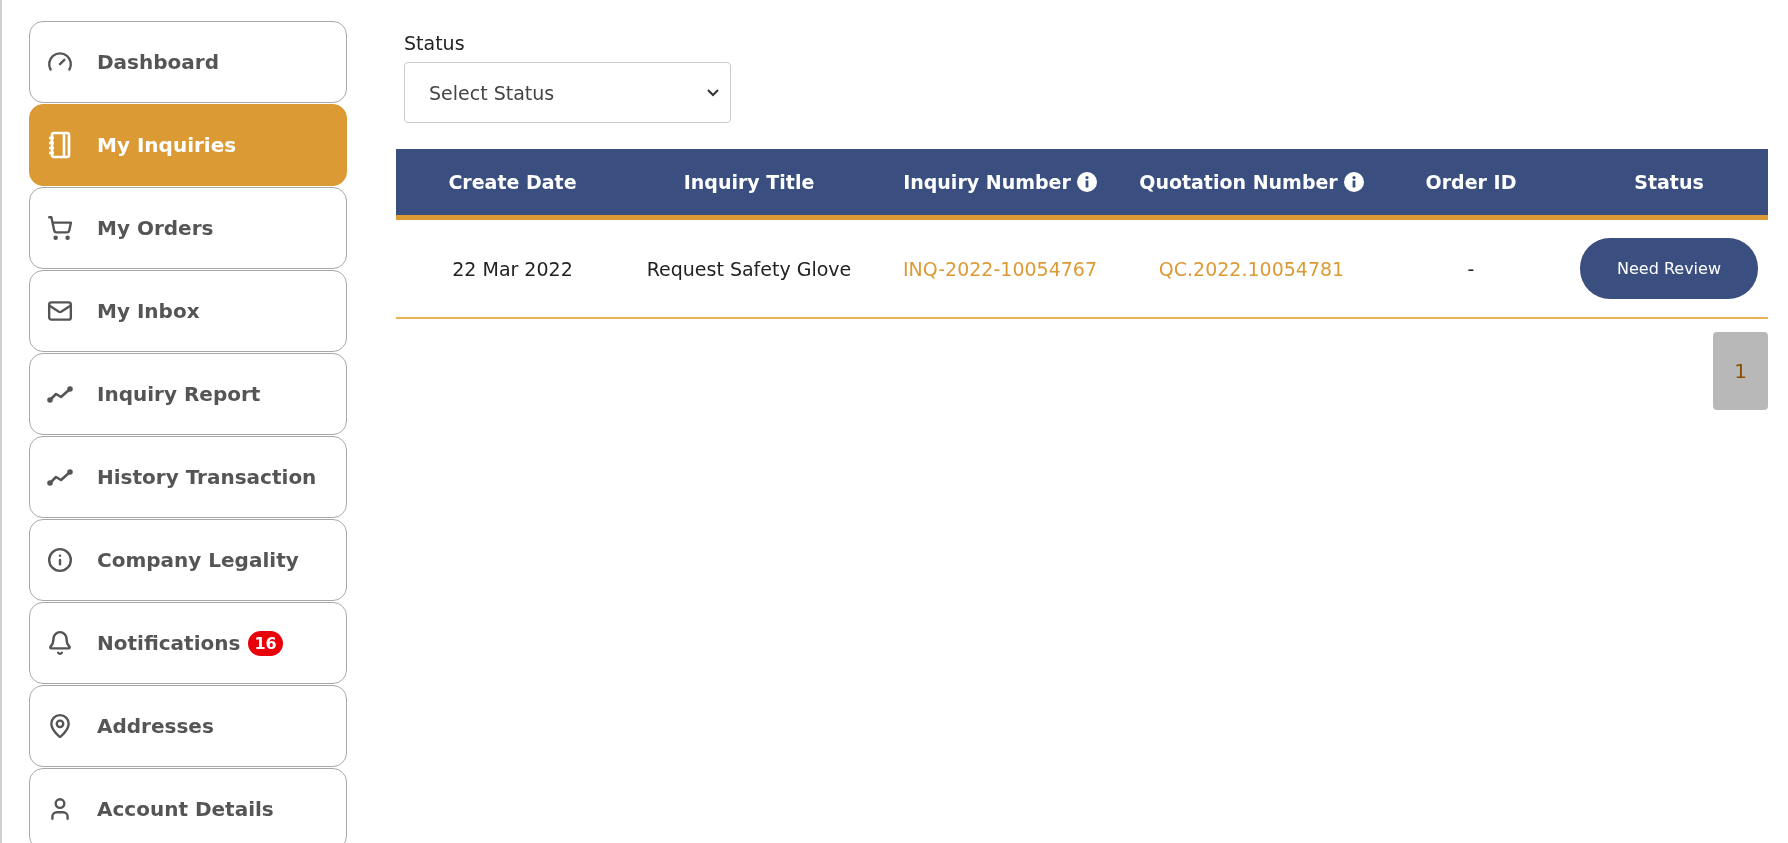 This screenshot has width=1788, height=843. What do you see at coordinates (155, 726) in the screenshot?
I see `sidebar-item-label: Addresses` at bounding box center [155, 726].